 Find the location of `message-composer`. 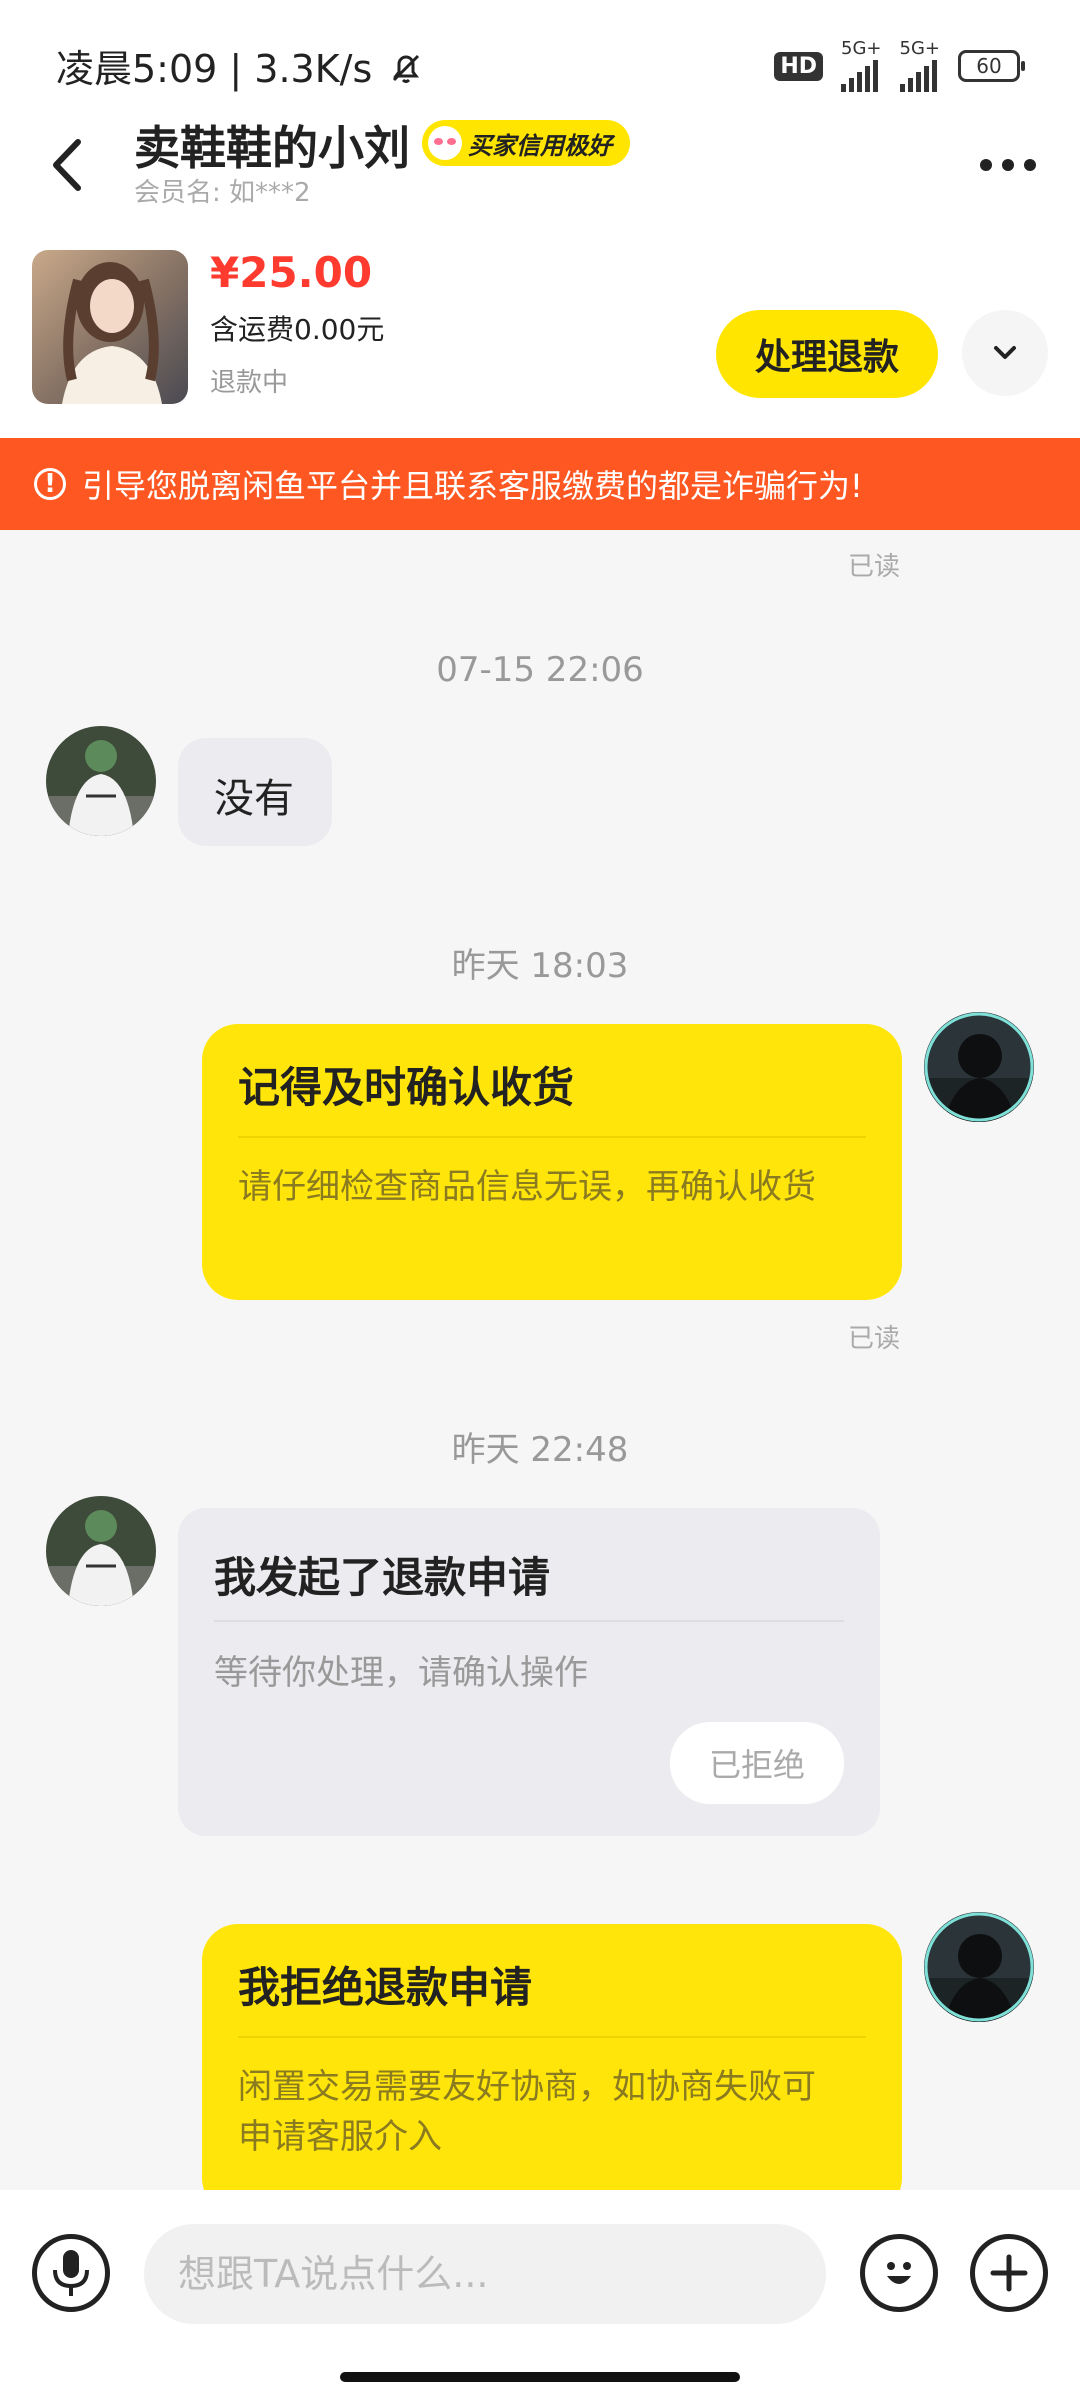

message-composer is located at coordinates (540, 2295).